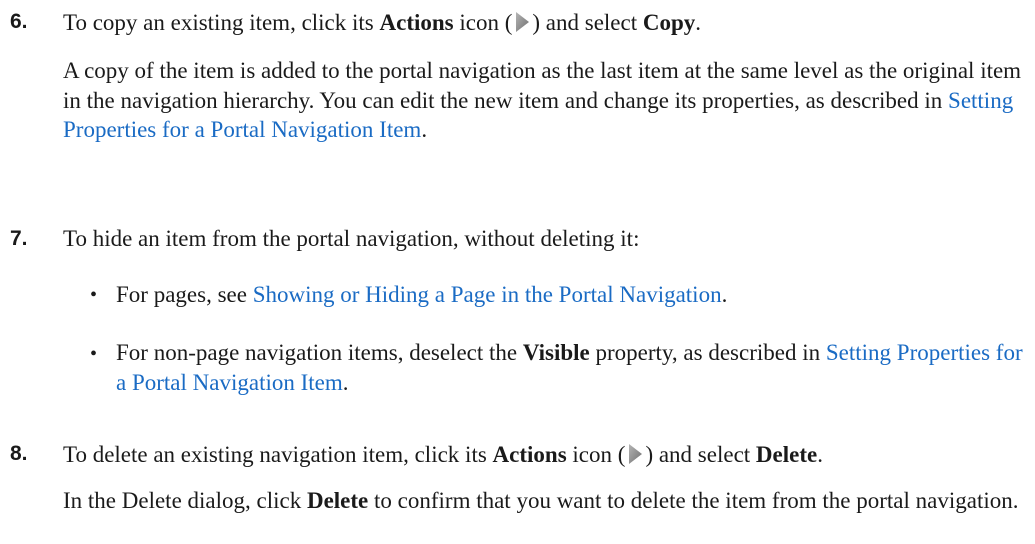 Image resolution: width=1035 pixels, height=544 pixels. What do you see at coordinates (19, 238) in the screenshot?
I see `step-number: 7.` at bounding box center [19, 238].